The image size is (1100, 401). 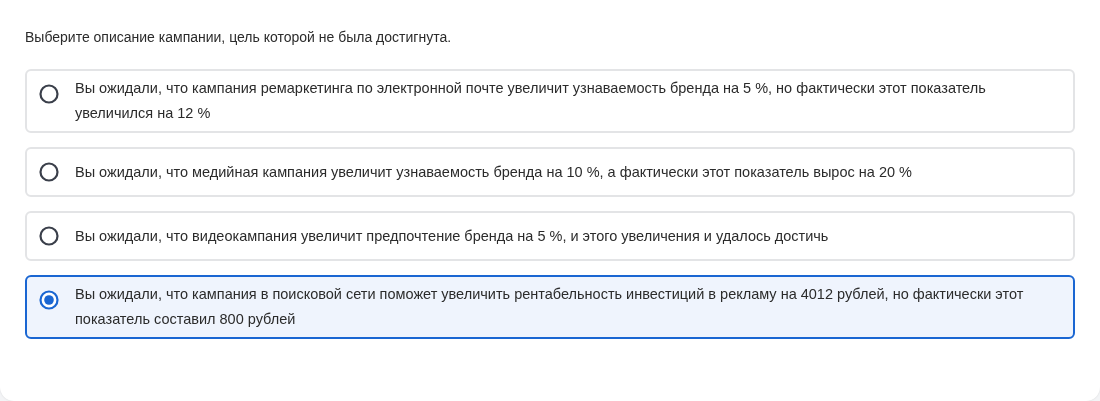 I want to click on question-text: Выберите описание кампании, цель которой не была достигнута., so click(x=238, y=37).